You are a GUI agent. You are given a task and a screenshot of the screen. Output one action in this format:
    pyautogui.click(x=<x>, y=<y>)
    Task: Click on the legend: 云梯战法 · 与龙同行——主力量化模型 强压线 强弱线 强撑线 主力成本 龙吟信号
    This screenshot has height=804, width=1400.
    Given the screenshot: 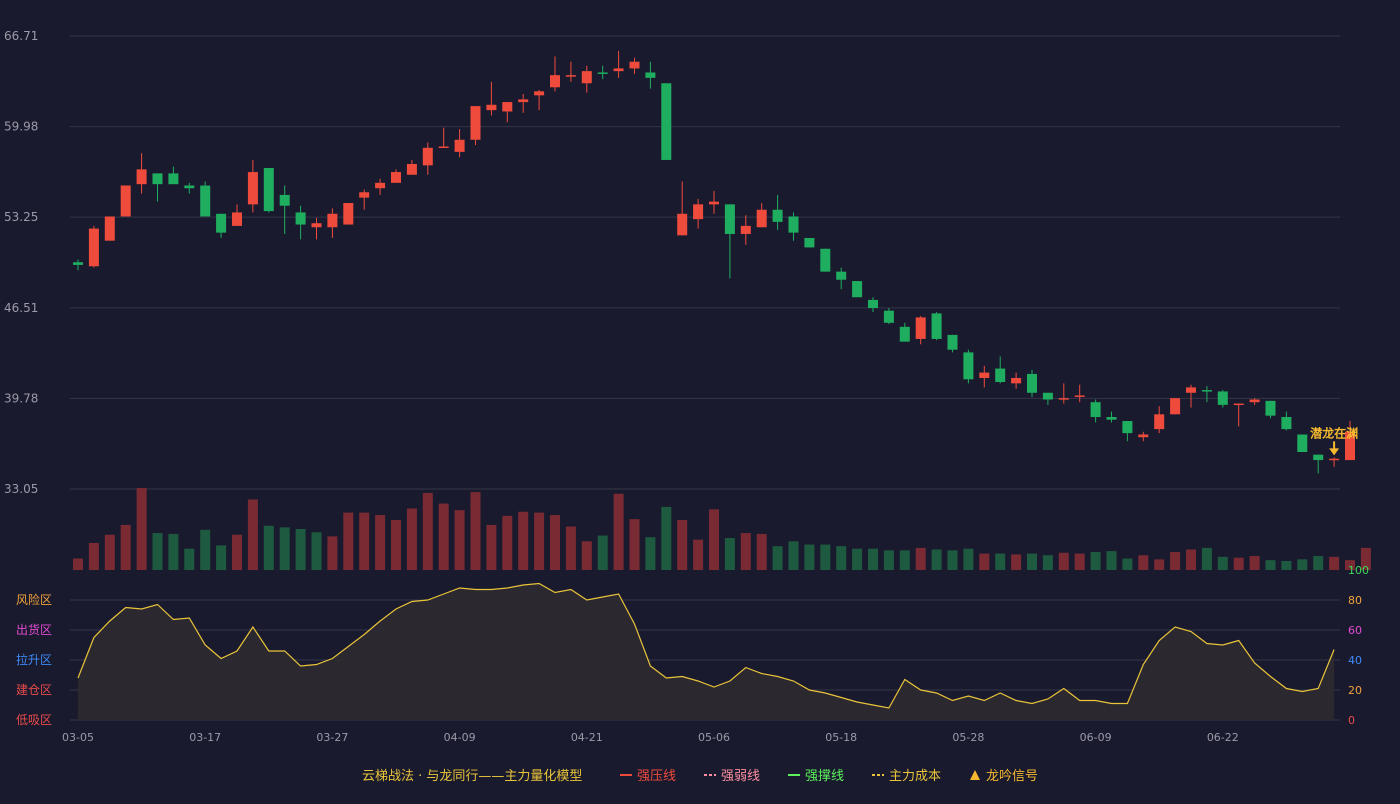 What is the action you would take?
    pyautogui.click(x=700, y=776)
    